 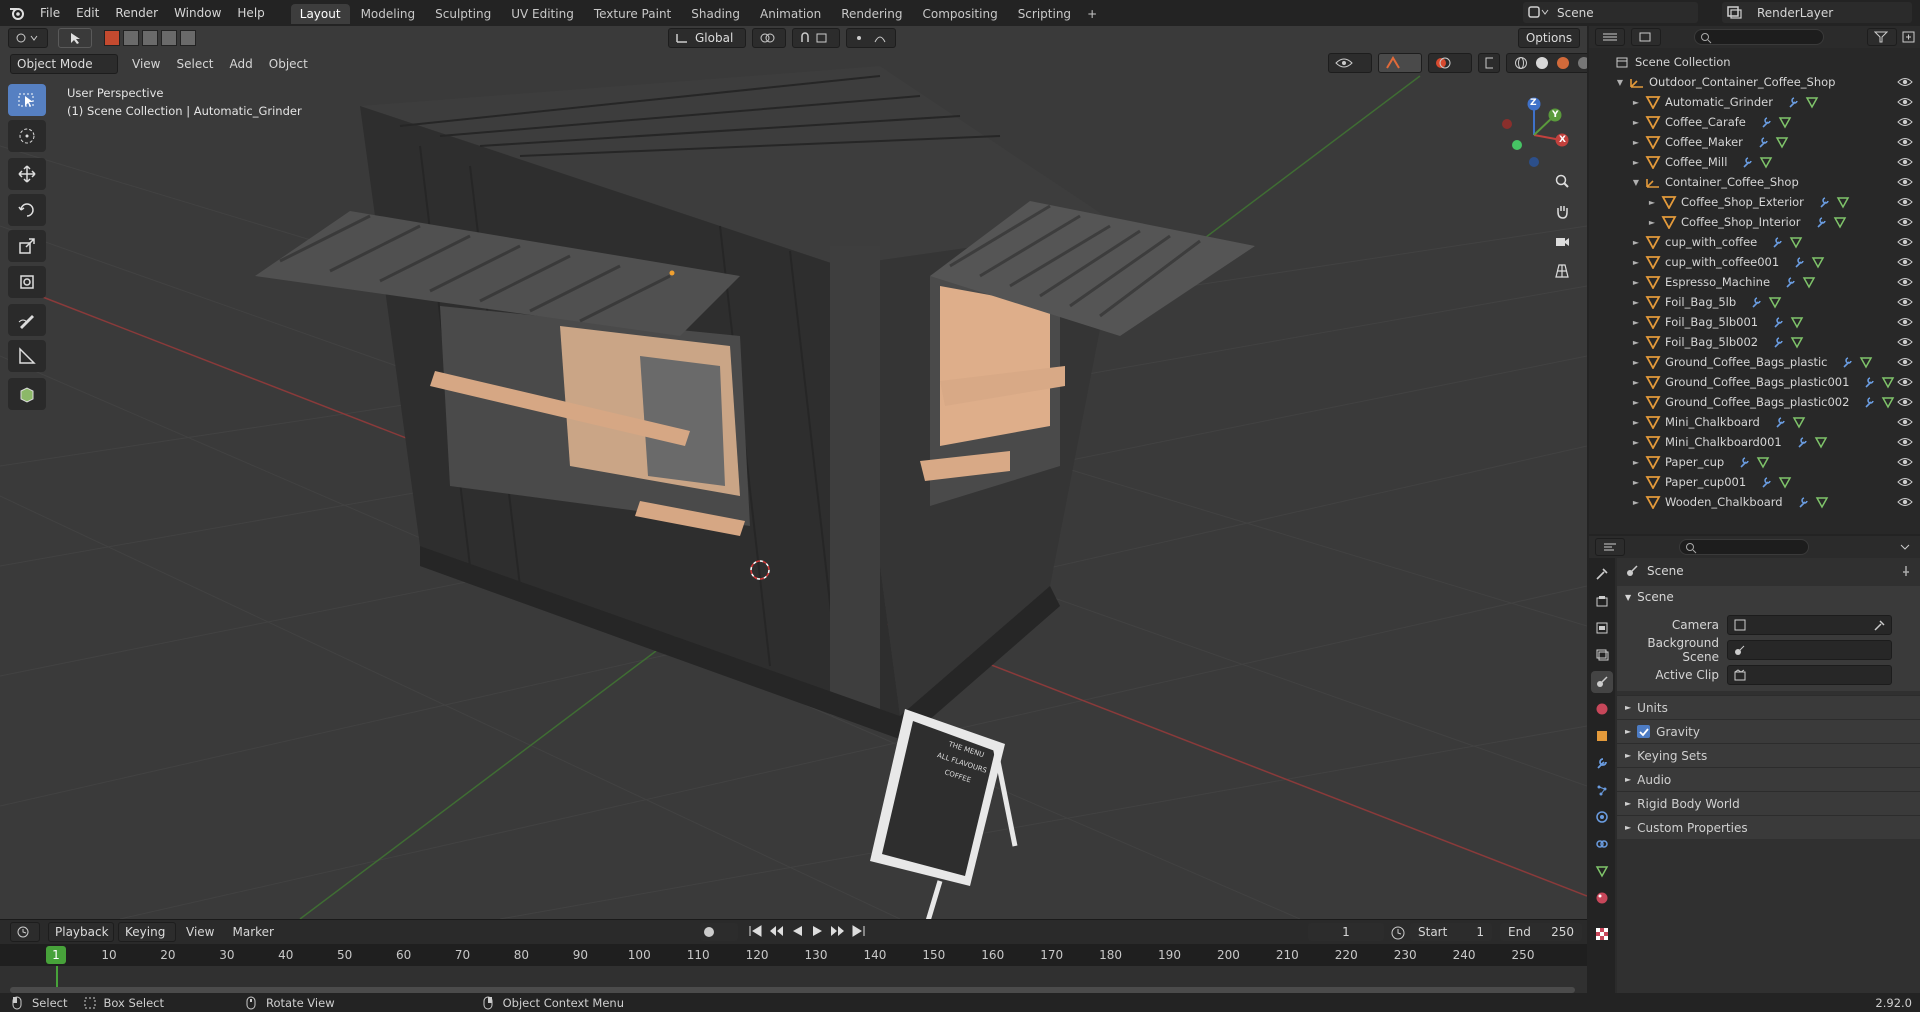 I want to click on tool-measure, so click(x=27, y=356).